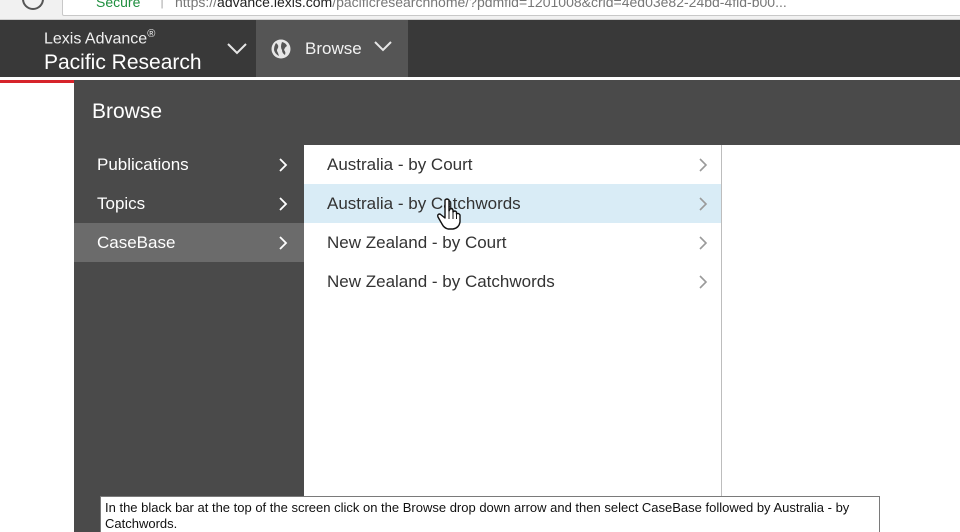 Image resolution: width=960 pixels, height=532 pixels. Describe the element at coordinates (121, 203) in the screenshot. I see `category-label: Topics` at that location.